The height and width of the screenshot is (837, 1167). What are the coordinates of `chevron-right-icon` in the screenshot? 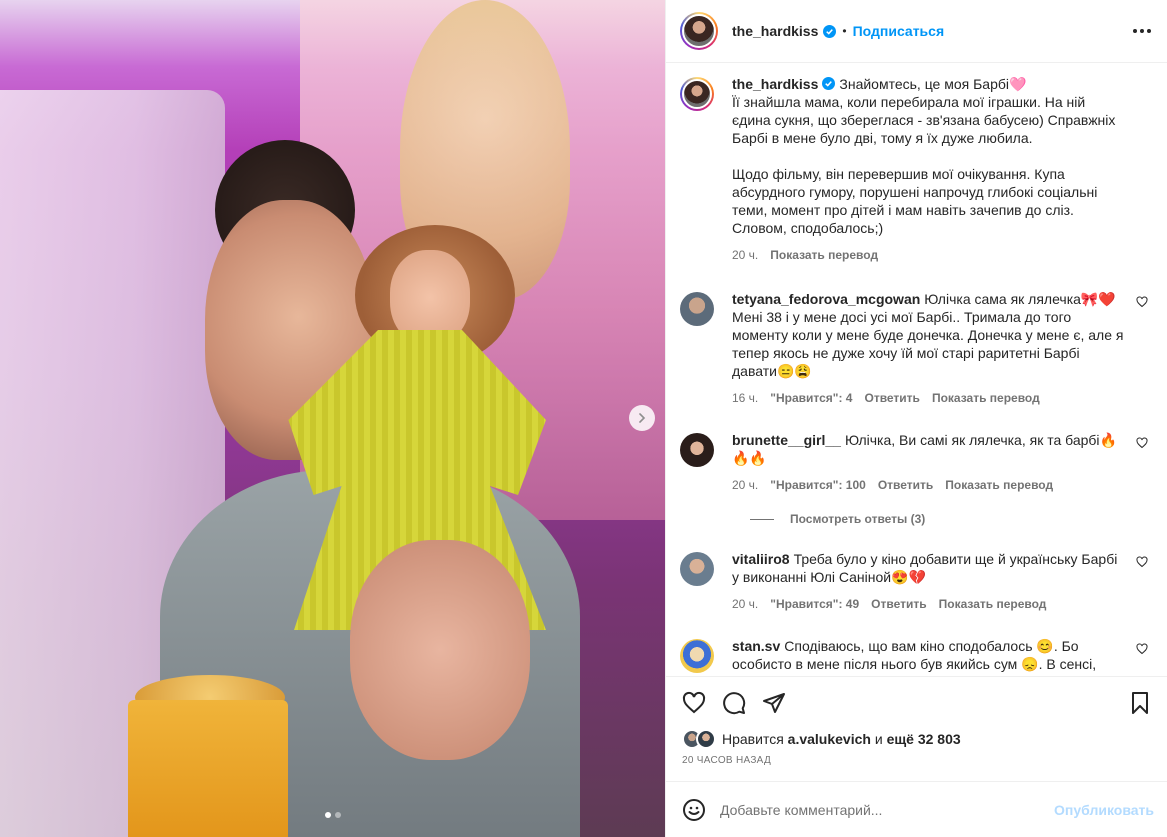 It's located at (642, 418).